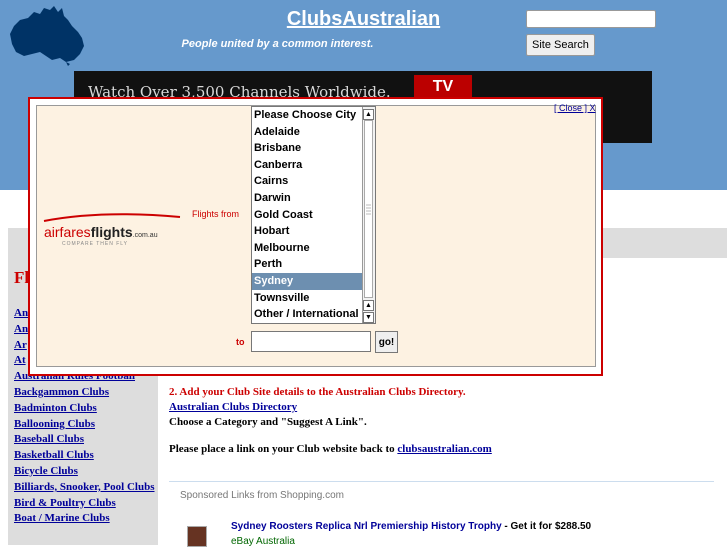 The width and height of the screenshot is (727, 547). What do you see at coordinates (240, 342) in the screenshot?
I see `to-label: to` at bounding box center [240, 342].